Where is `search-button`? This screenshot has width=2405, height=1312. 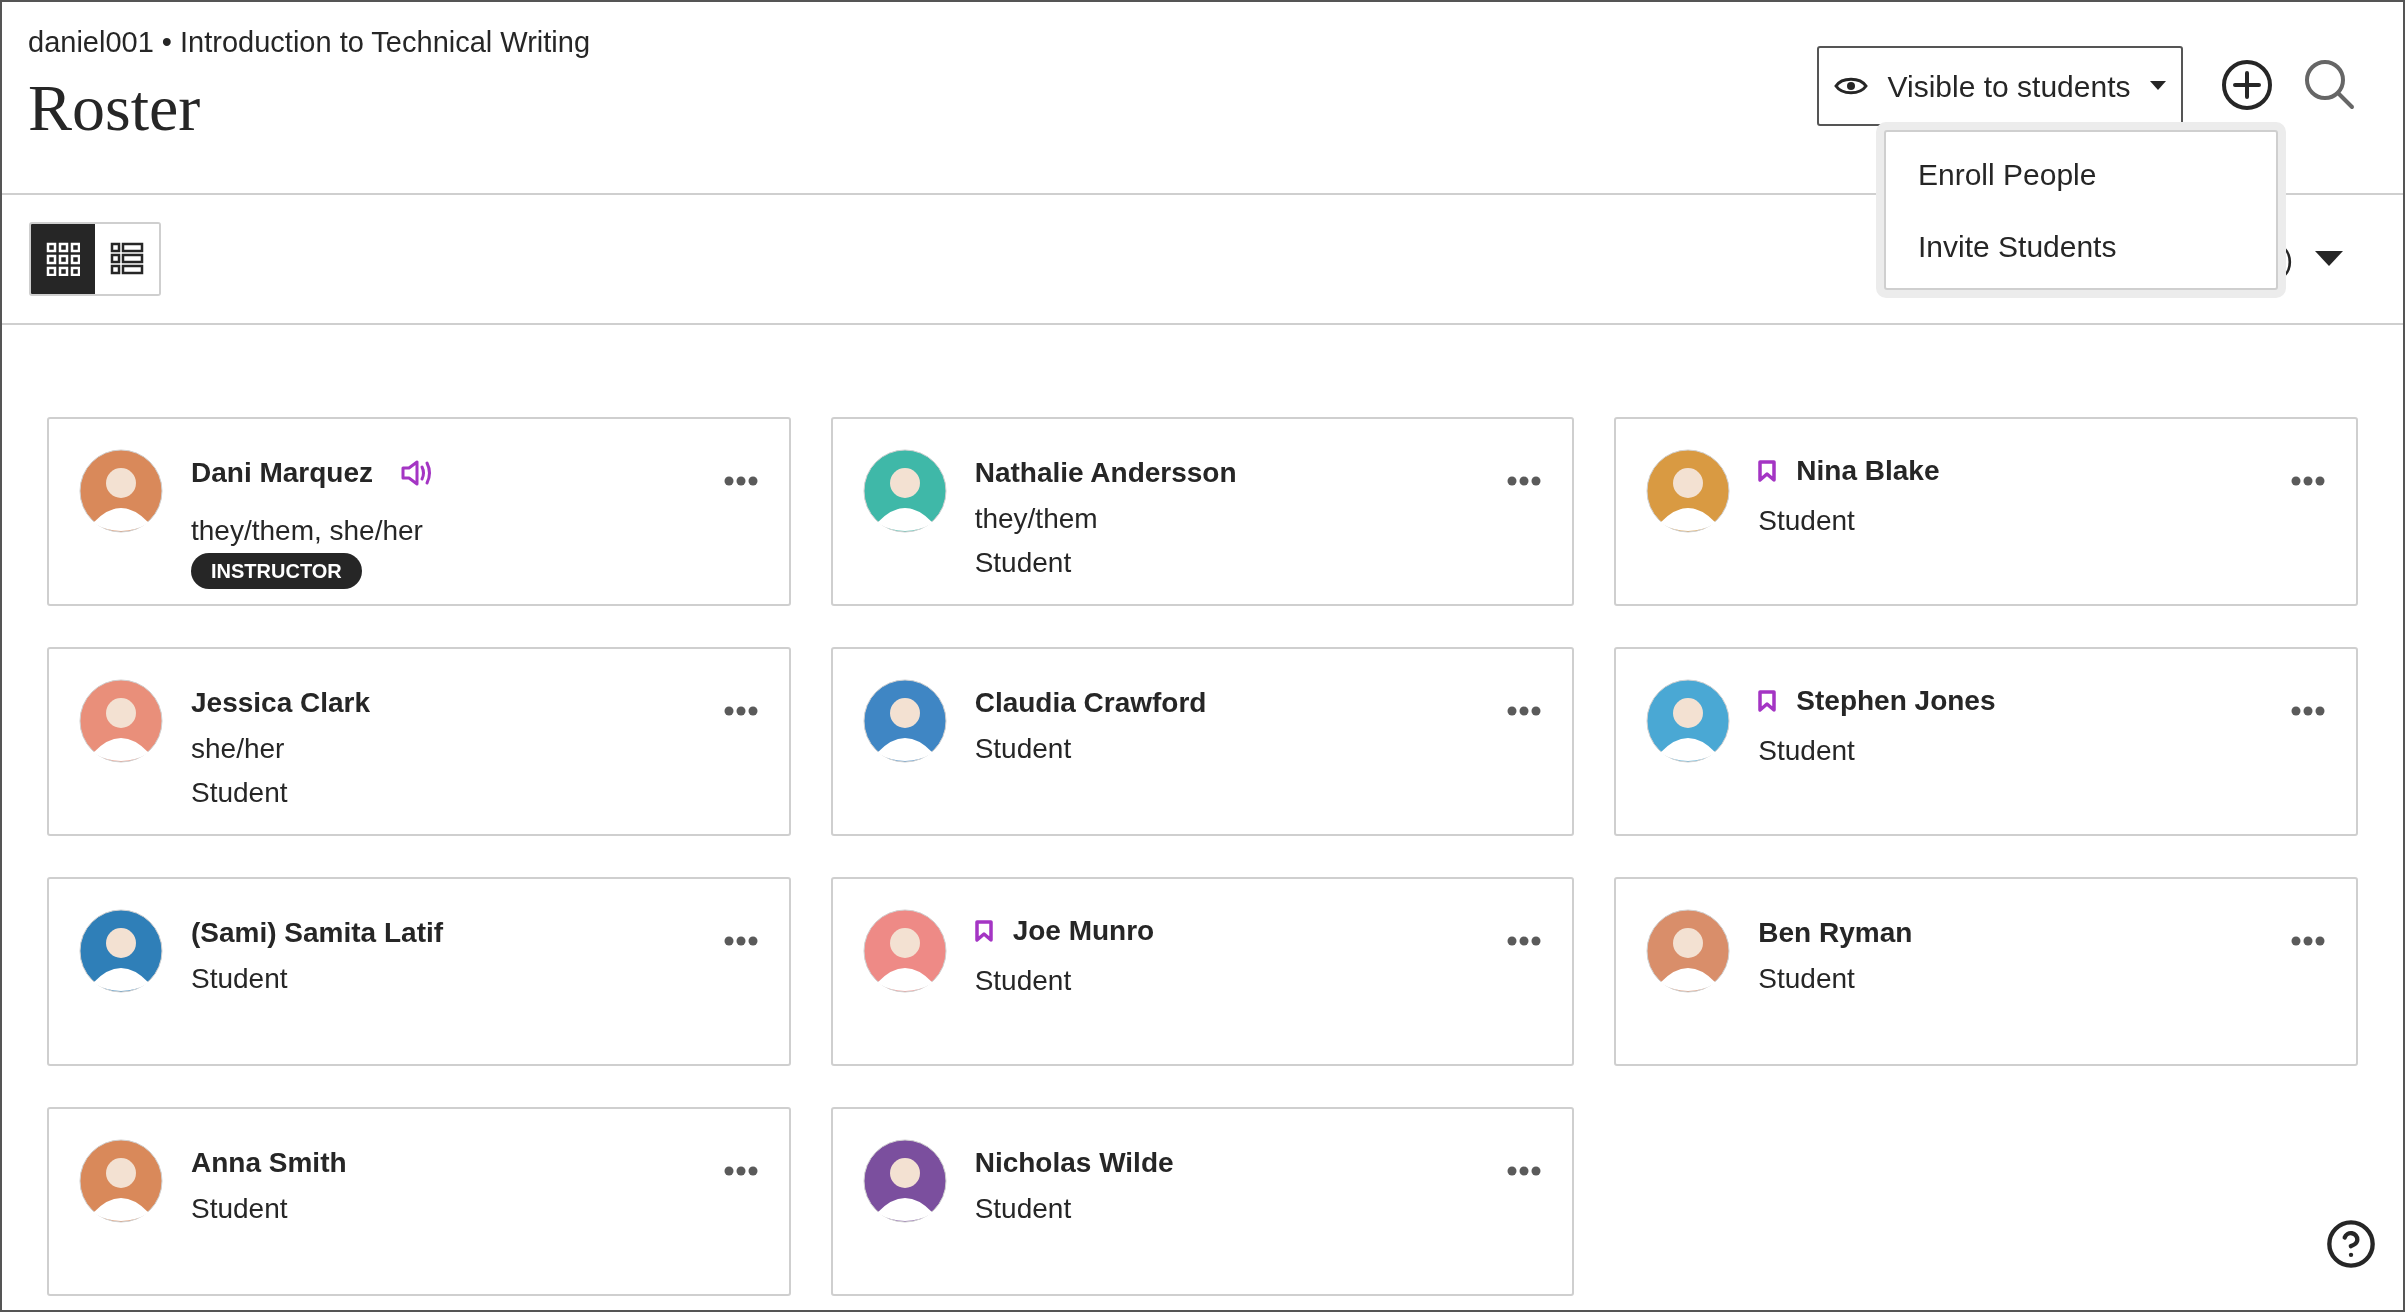
search-button is located at coordinates (2329, 84).